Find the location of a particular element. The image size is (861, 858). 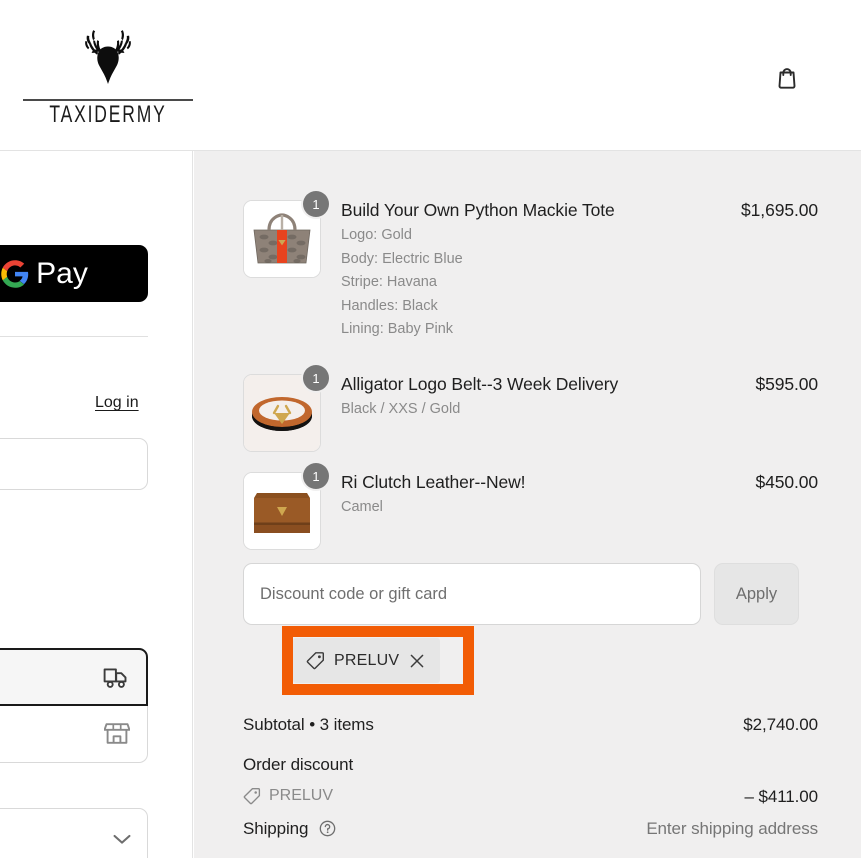

delivery-truck-icon is located at coordinates (115, 678).